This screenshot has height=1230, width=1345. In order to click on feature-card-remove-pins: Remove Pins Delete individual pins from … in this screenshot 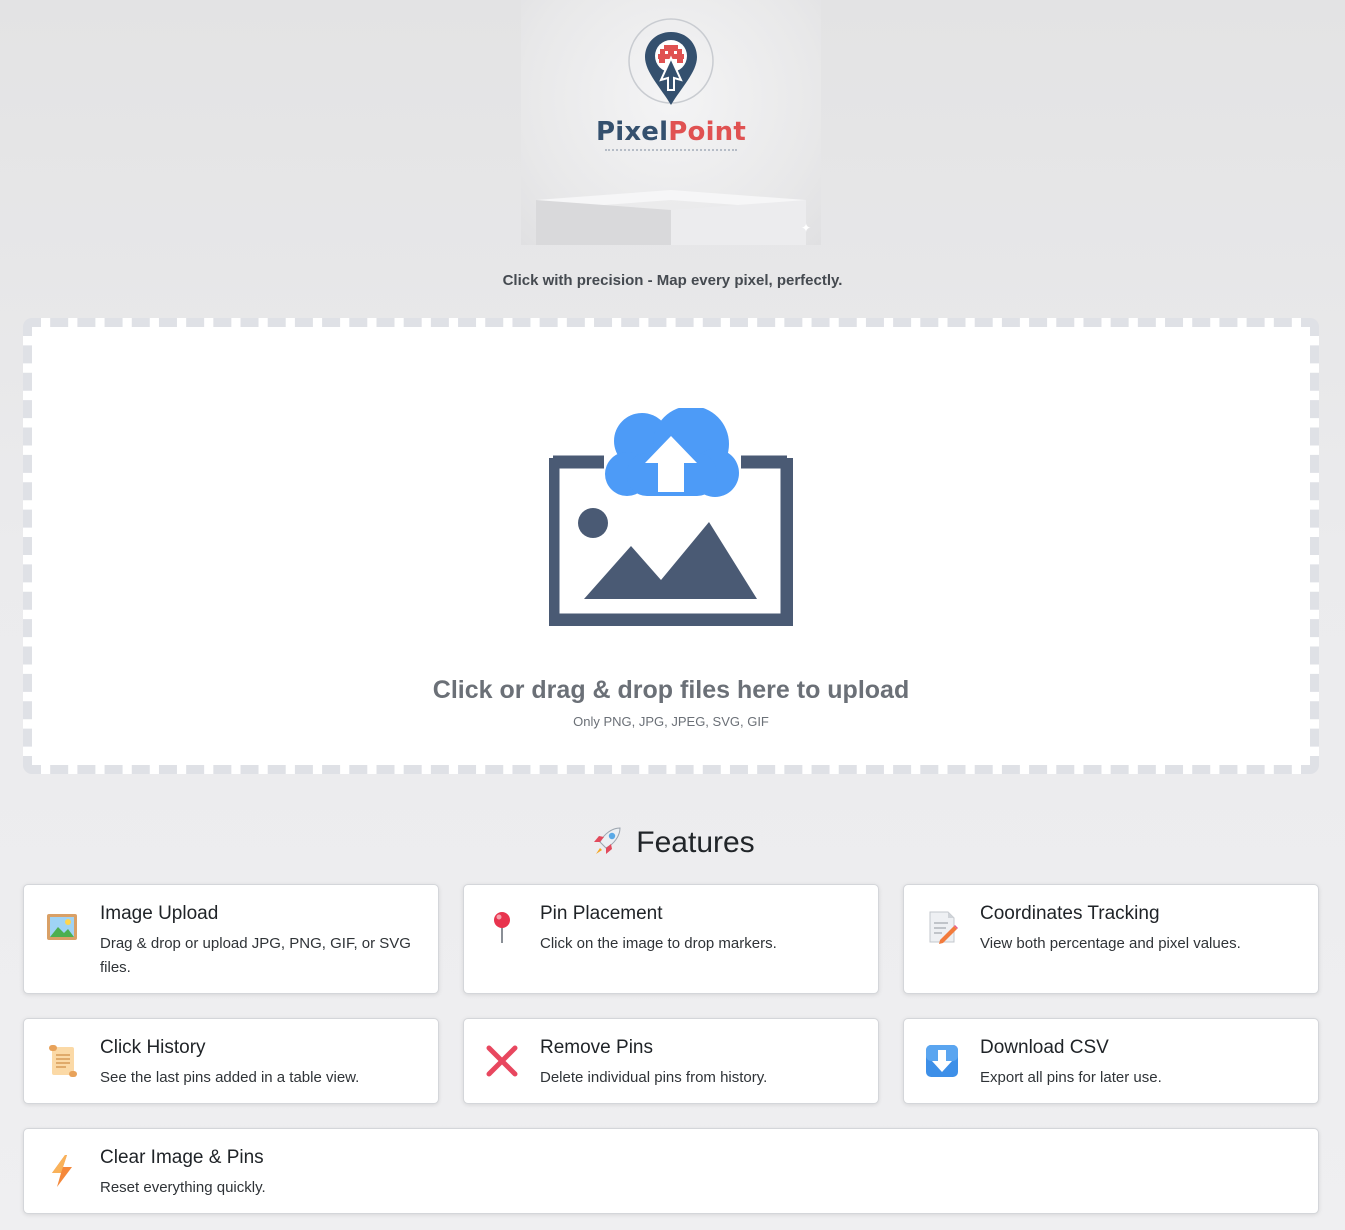, I will do `click(671, 1061)`.